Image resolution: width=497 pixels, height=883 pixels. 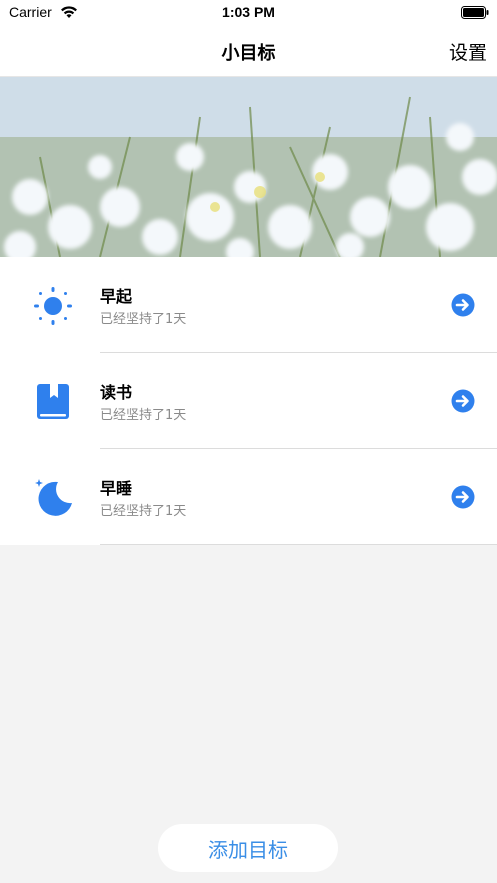 I want to click on book-icon, so click(x=53, y=401).